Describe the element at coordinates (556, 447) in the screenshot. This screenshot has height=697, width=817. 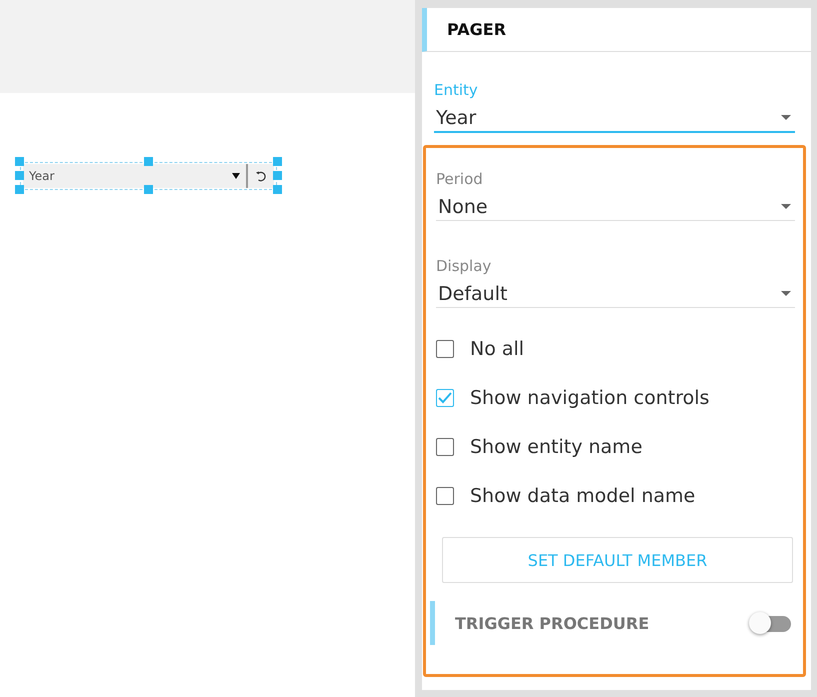
I see `checkbox-label: Show entity name` at that location.